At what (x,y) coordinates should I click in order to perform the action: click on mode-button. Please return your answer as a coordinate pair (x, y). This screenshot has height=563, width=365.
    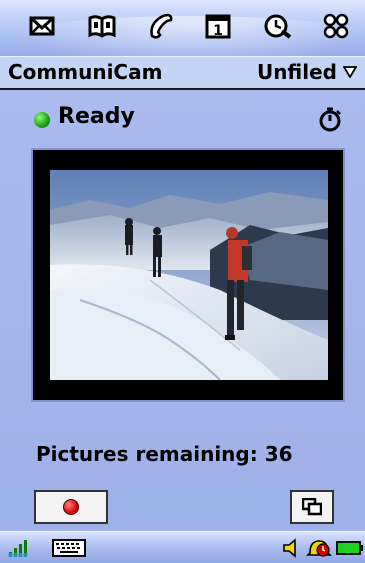
    Looking at the image, I should click on (312, 507).